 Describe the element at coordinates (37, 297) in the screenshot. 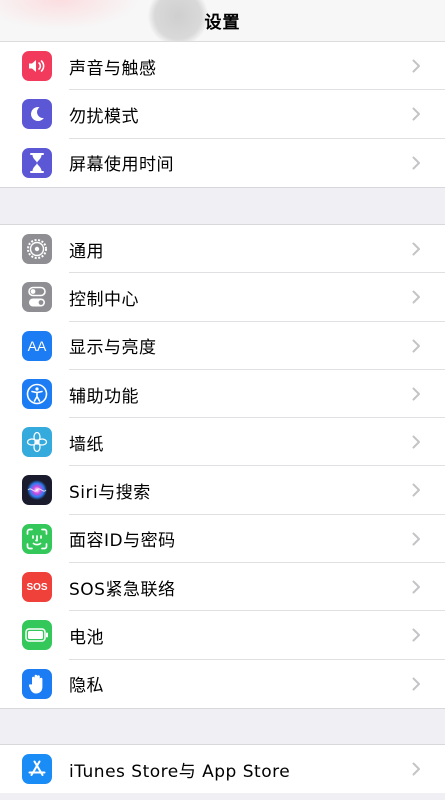

I see `toggles-icon` at that location.